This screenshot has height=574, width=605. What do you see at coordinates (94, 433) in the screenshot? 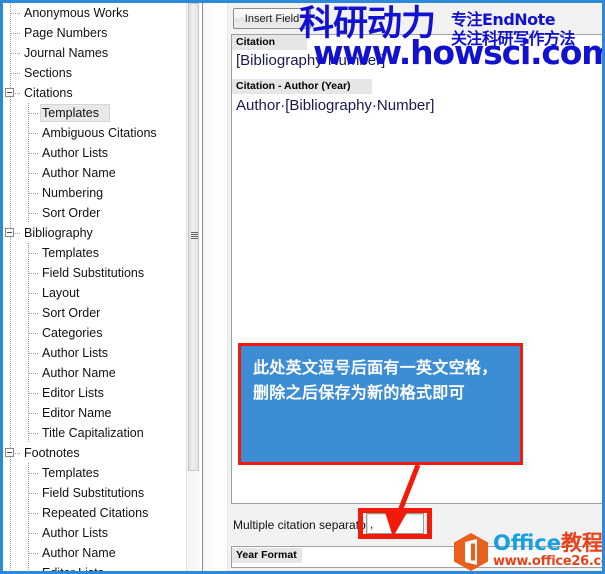
I see `tree-item-title-capitalization: Title Capitalization` at bounding box center [94, 433].